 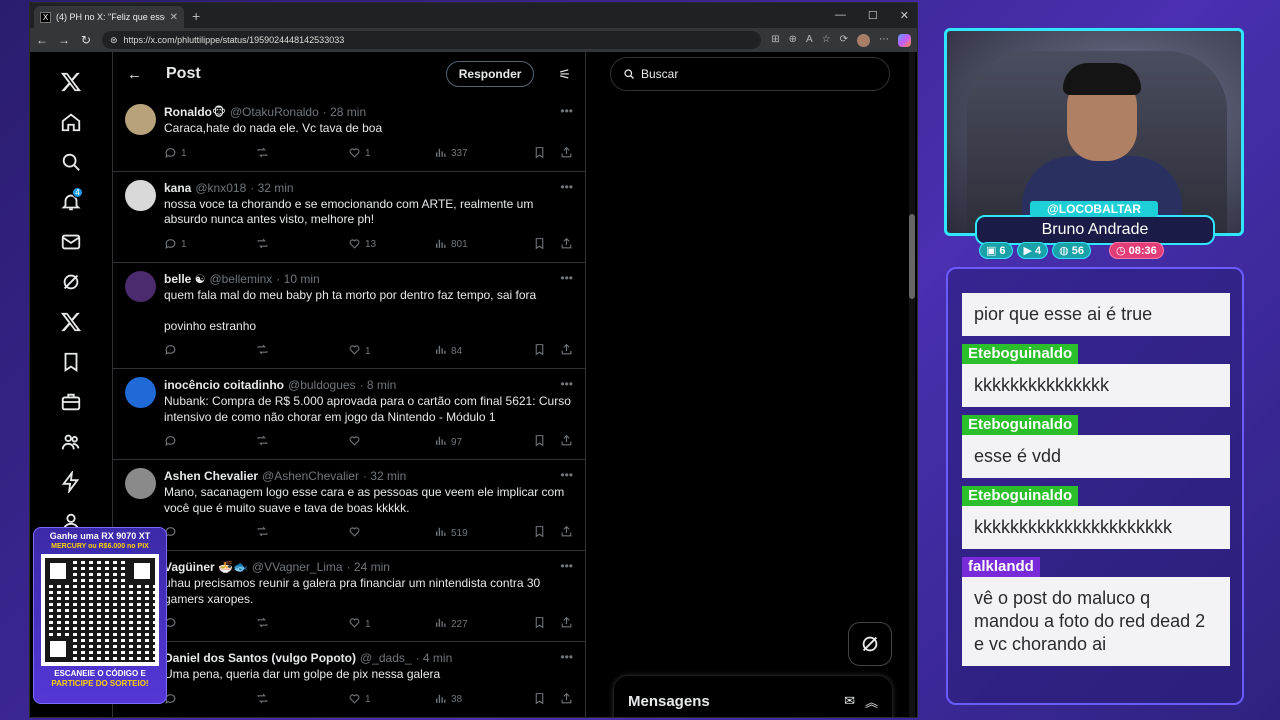 What do you see at coordinates (870, 644) in the screenshot?
I see `grok-floating-button` at bounding box center [870, 644].